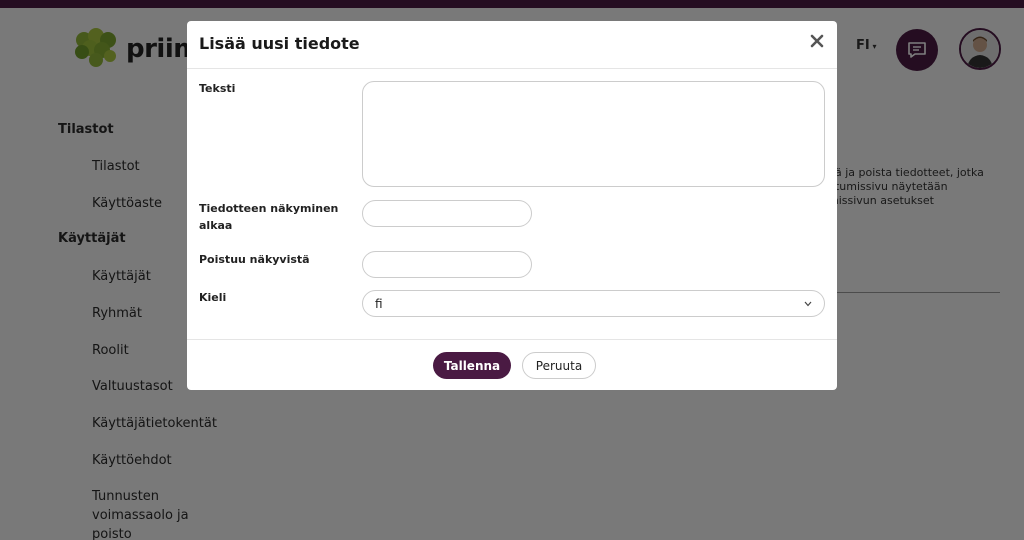 Image resolution: width=1024 pixels, height=540 pixels. What do you see at coordinates (279, 43) in the screenshot?
I see `modal-title: Lisää uusi tiedote` at bounding box center [279, 43].